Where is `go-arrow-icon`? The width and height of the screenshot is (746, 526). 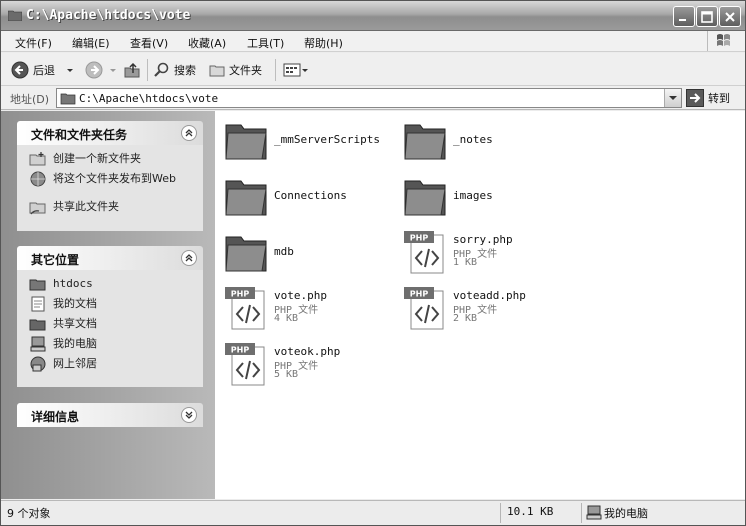 go-arrow-icon is located at coordinates (695, 98).